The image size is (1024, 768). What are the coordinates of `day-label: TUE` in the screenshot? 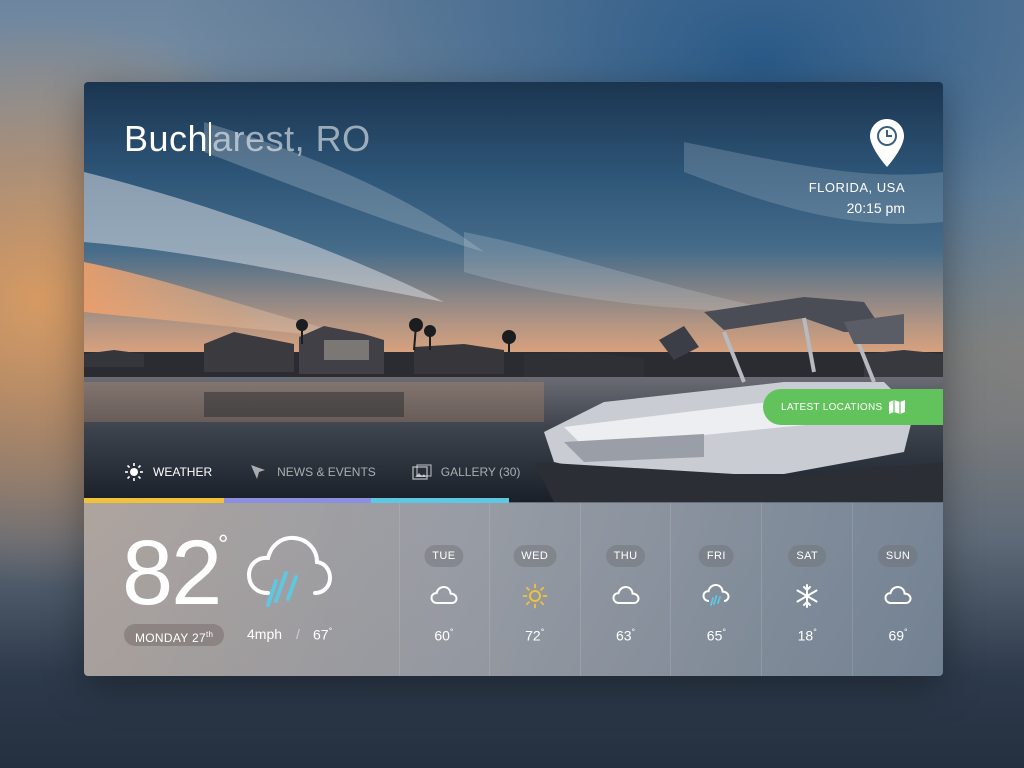 It's located at (444, 556).